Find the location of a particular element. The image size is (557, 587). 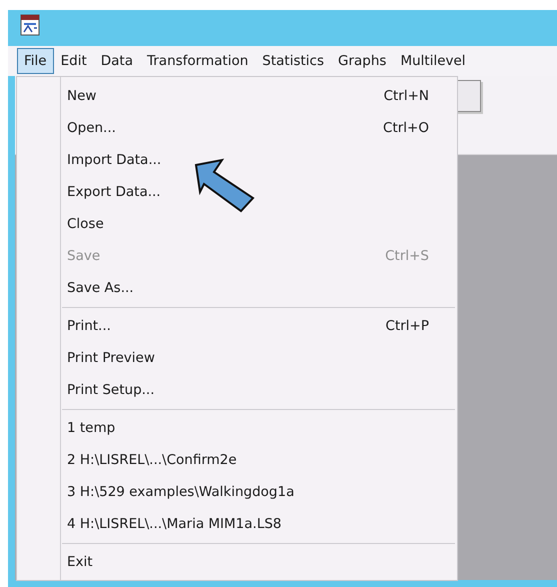

menu-bar-item: Multilevel is located at coordinates (433, 61).